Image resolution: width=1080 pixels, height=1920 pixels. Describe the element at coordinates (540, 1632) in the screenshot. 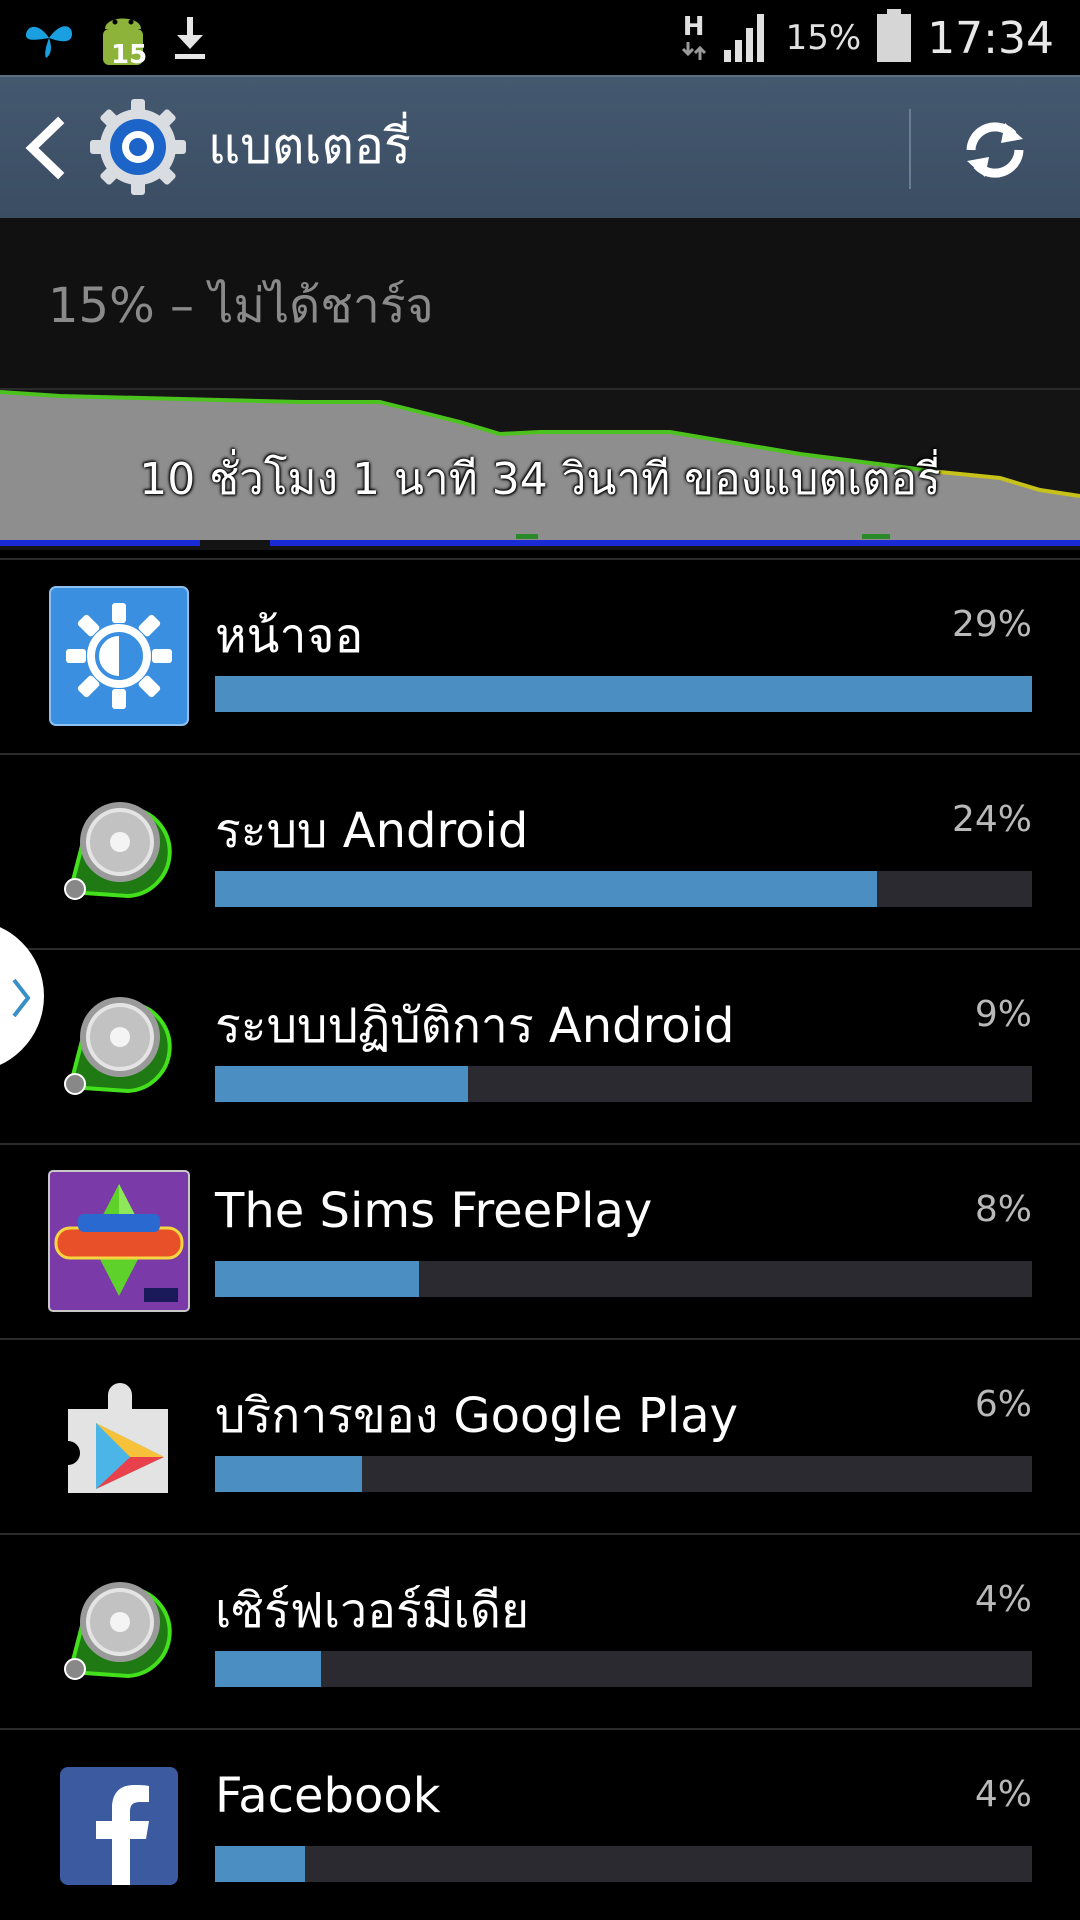

I see `list-item: เซิร์ฟเวอร์มีเดีย 4%` at that location.